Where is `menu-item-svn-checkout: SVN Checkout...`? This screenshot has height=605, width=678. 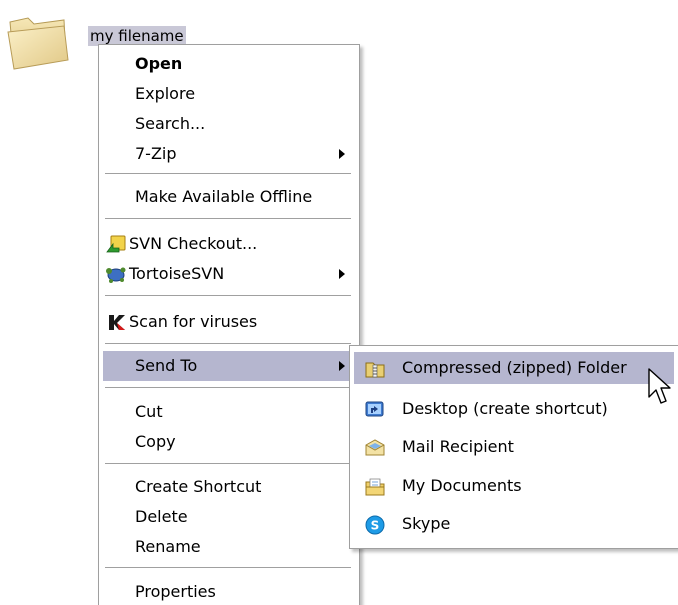
menu-item-svn-checkout: SVN Checkout... is located at coordinates (229, 244).